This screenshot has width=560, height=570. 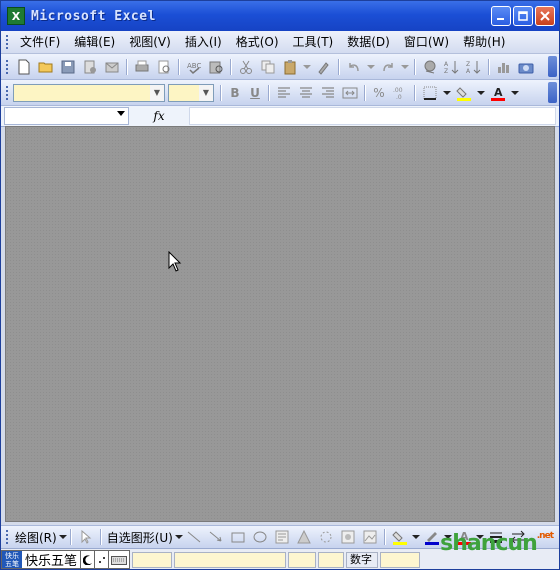 I want to click on menu-format: 格式(O), so click(x=257, y=42).